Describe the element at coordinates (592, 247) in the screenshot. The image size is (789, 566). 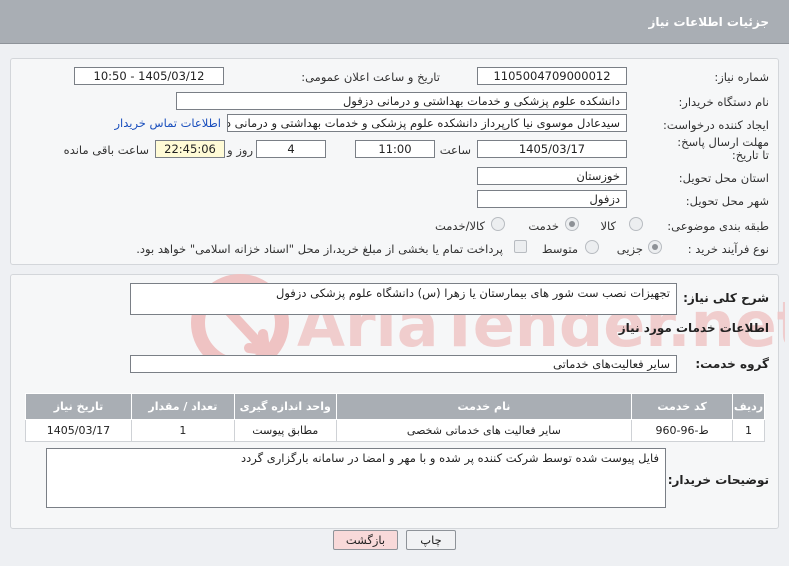
I see `process-radio-medium` at that location.